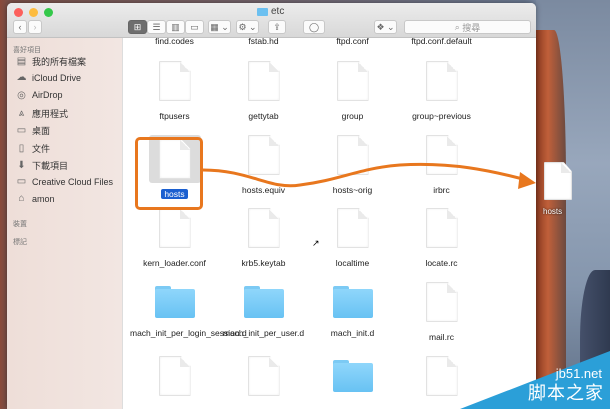 This screenshot has height=409, width=610. I want to click on desktop-hosts-label: hosts, so click(553, 211).